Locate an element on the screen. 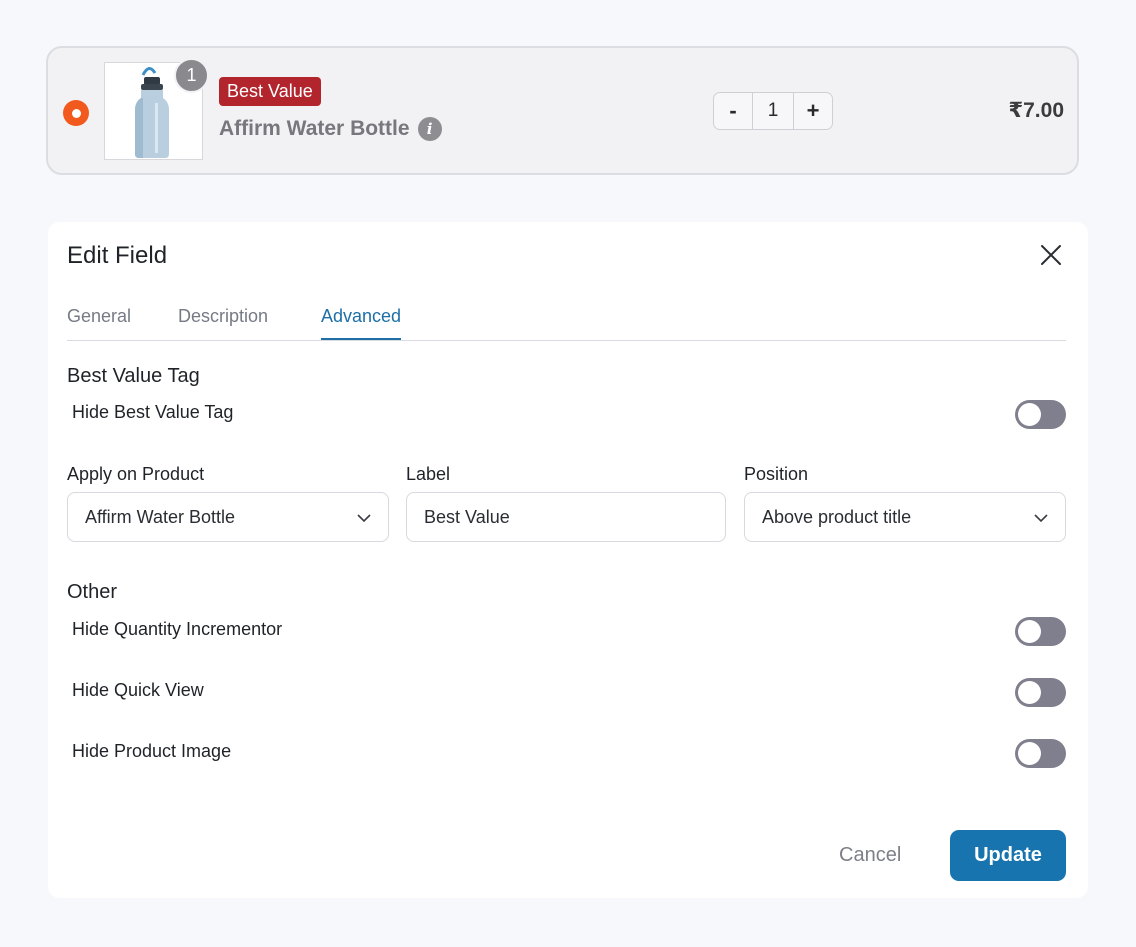 This screenshot has height=947, width=1136. product-title-text: Affirm Water Bottle is located at coordinates (314, 128).